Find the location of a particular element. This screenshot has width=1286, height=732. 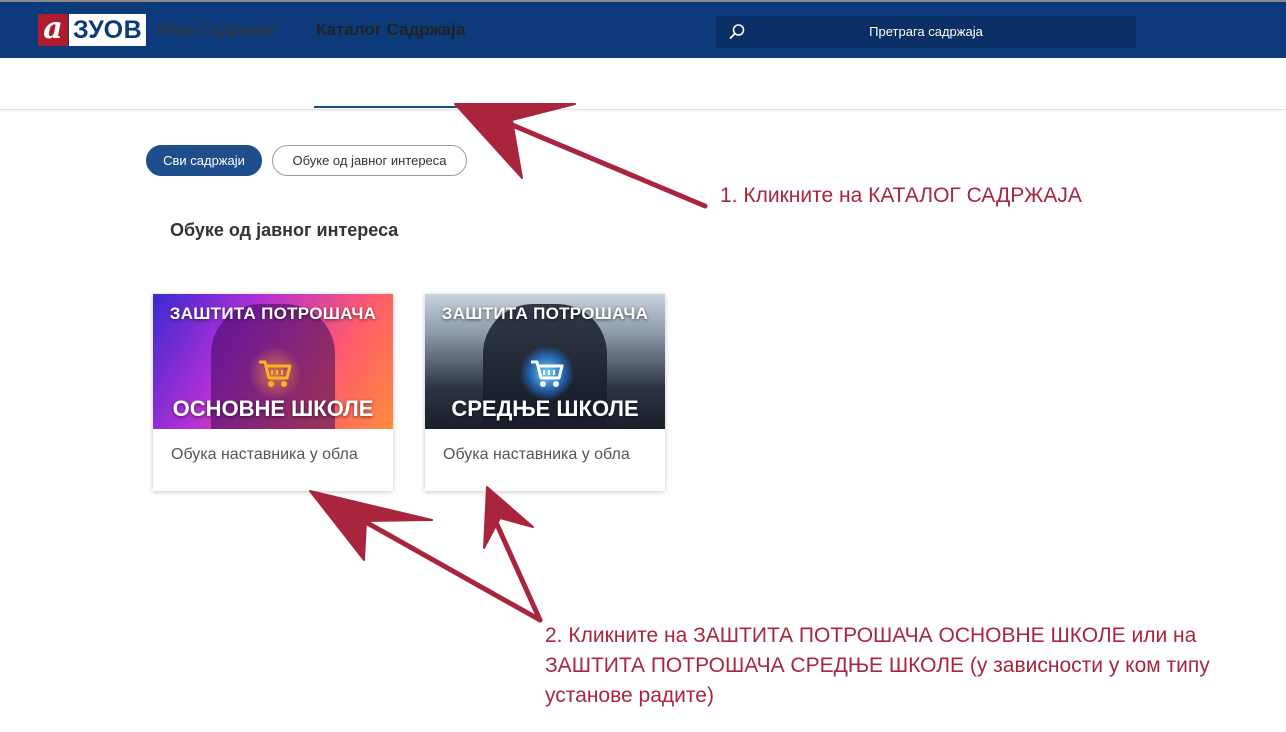

search-icon is located at coordinates (737, 32).